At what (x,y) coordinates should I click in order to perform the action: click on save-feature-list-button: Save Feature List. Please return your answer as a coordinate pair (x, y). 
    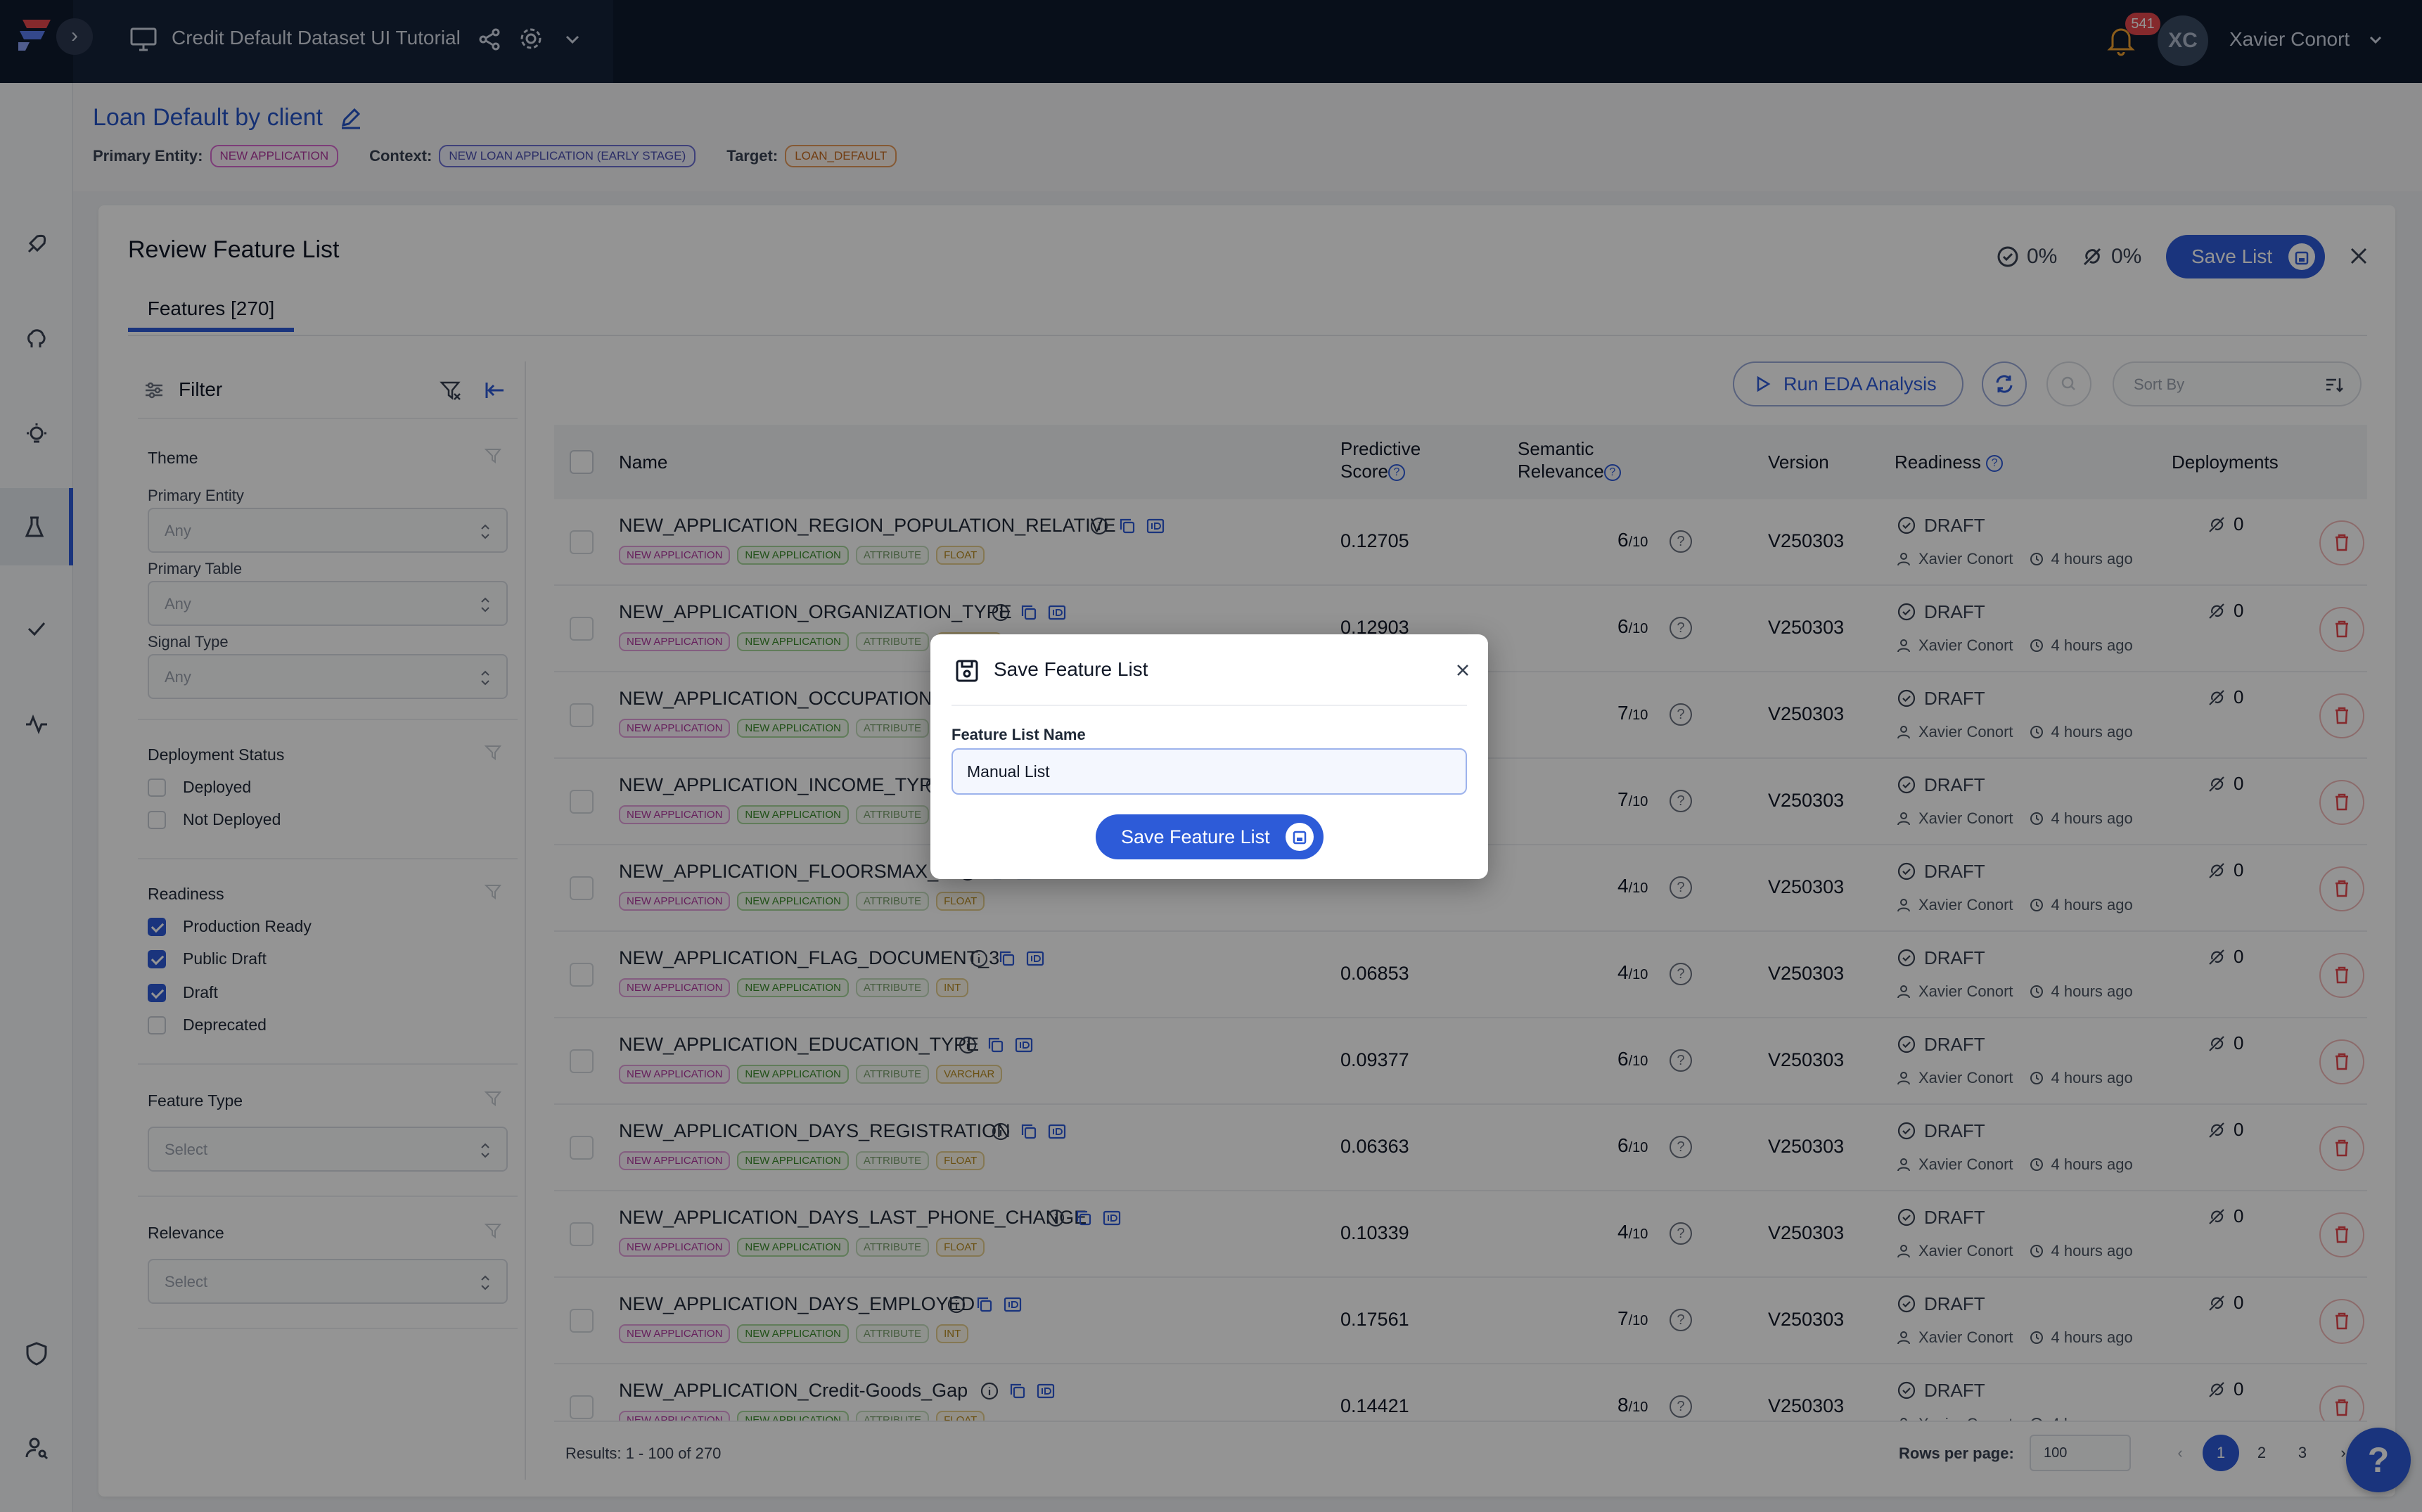
    Looking at the image, I should click on (1210, 836).